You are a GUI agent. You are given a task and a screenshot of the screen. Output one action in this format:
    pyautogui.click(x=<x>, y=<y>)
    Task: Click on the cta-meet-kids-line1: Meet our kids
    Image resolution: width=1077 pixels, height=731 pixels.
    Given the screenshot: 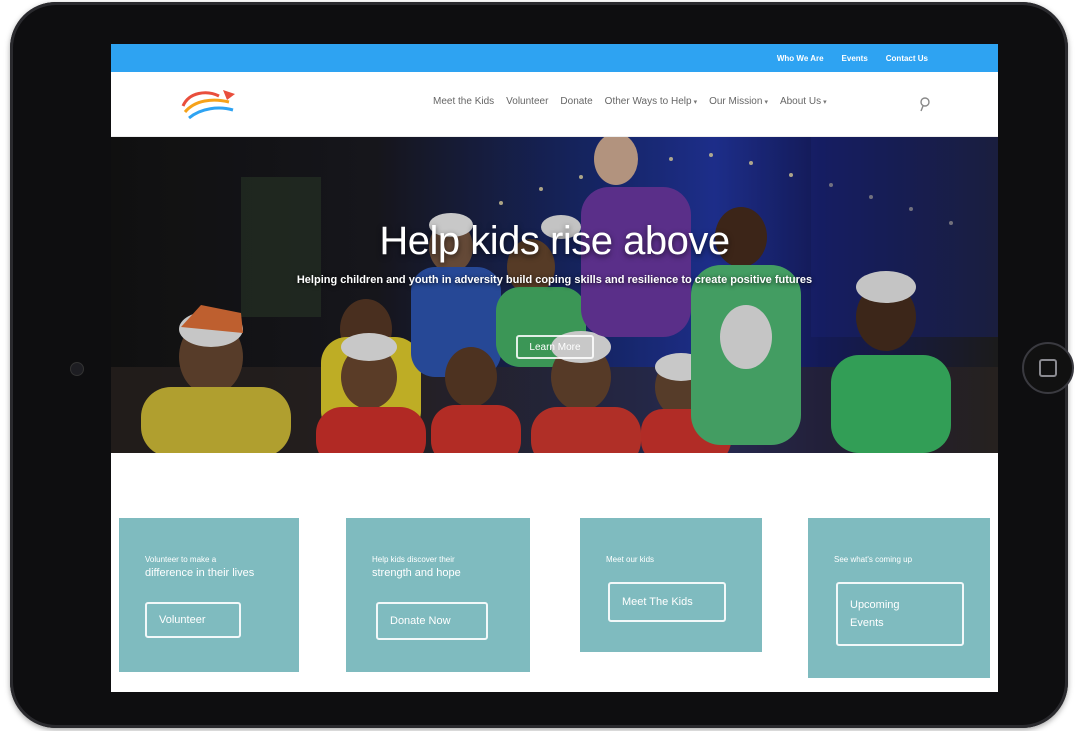 What is the action you would take?
    pyautogui.click(x=630, y=559)
    